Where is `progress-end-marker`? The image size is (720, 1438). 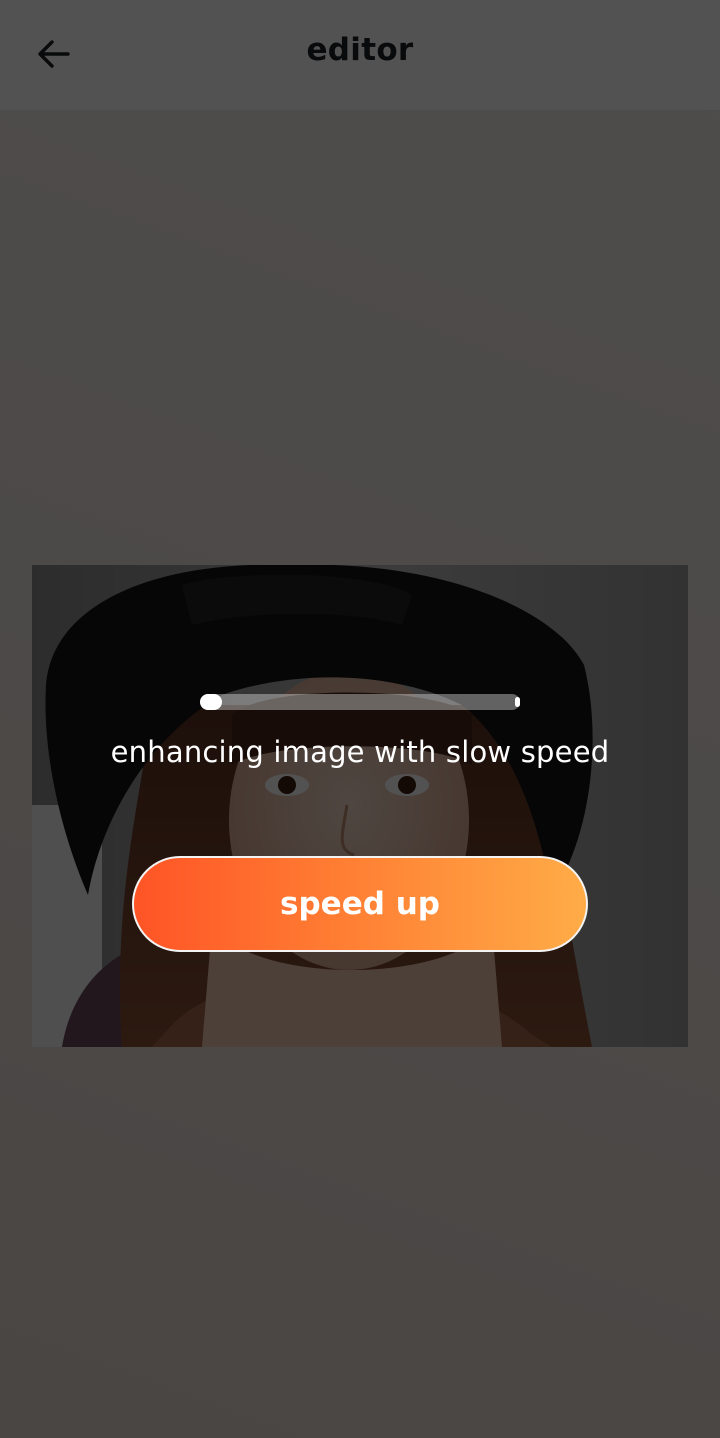 progress-end-marker is located at coordinates (517, 702).